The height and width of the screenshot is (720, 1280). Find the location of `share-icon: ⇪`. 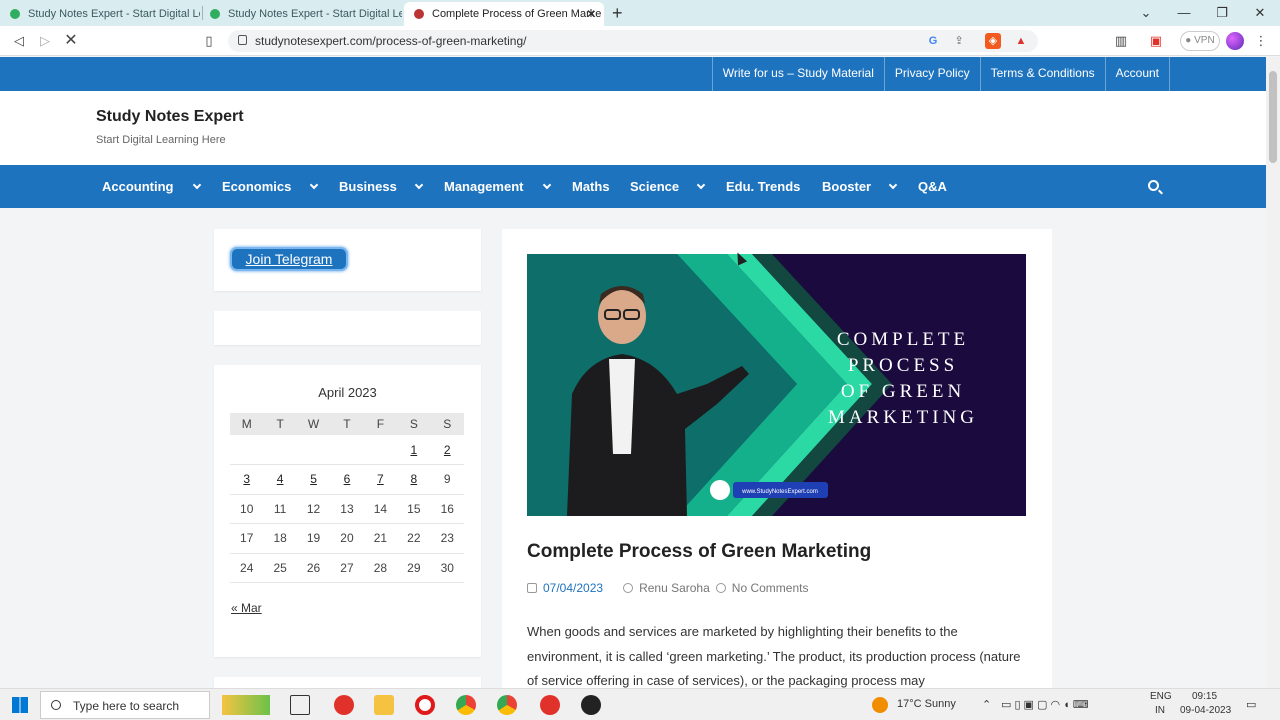

share-icon: ⇪ is located at coordinates (959, 41).